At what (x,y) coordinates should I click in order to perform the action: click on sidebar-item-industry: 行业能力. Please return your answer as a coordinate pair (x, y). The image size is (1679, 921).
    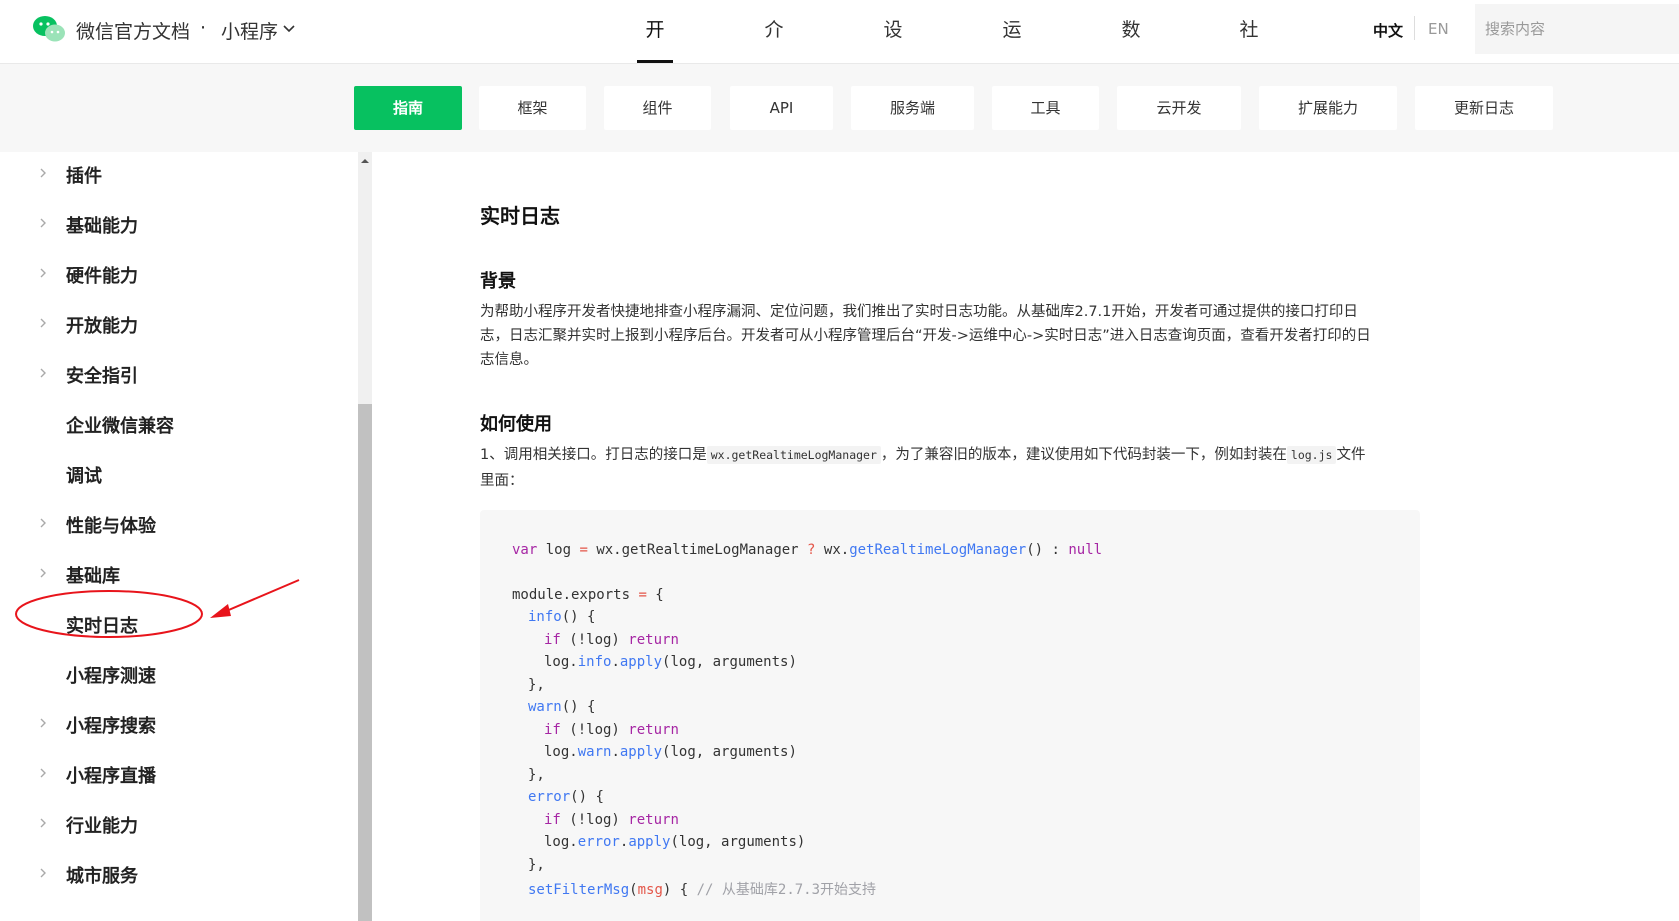
    Looking at the image, I should click on (170, 824).